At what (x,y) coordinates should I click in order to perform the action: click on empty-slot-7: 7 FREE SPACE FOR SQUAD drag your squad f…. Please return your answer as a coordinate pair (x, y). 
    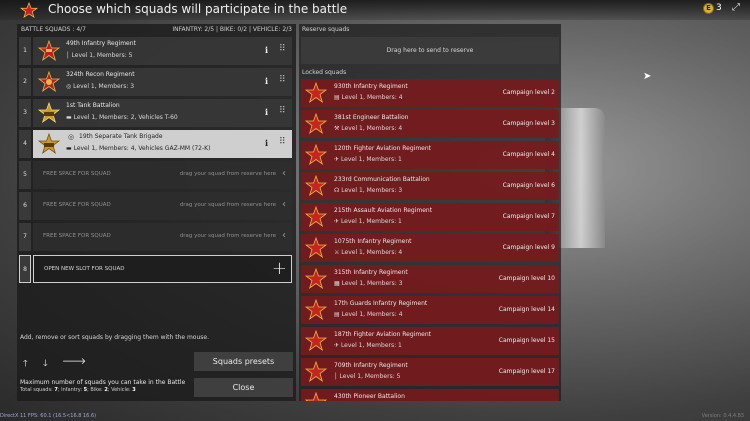
    Looking at the image, I should click on (156, 237).